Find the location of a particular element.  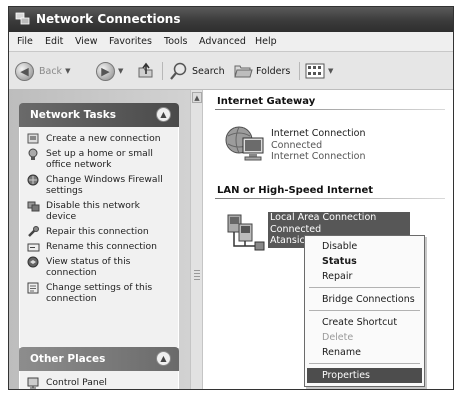

ctx-create-shortcut: Create Shortcut is located at coordinates (364, 322).